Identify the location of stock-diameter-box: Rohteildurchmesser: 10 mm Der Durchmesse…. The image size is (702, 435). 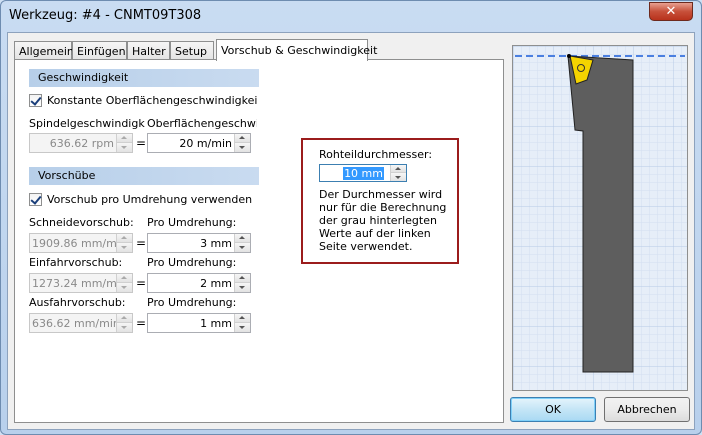
(380, 201).